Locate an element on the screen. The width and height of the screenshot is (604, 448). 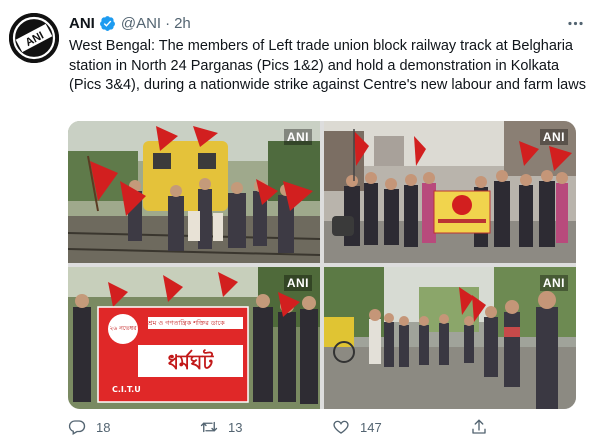
ani-avatar: ANI is located at coordinates (34, 38).